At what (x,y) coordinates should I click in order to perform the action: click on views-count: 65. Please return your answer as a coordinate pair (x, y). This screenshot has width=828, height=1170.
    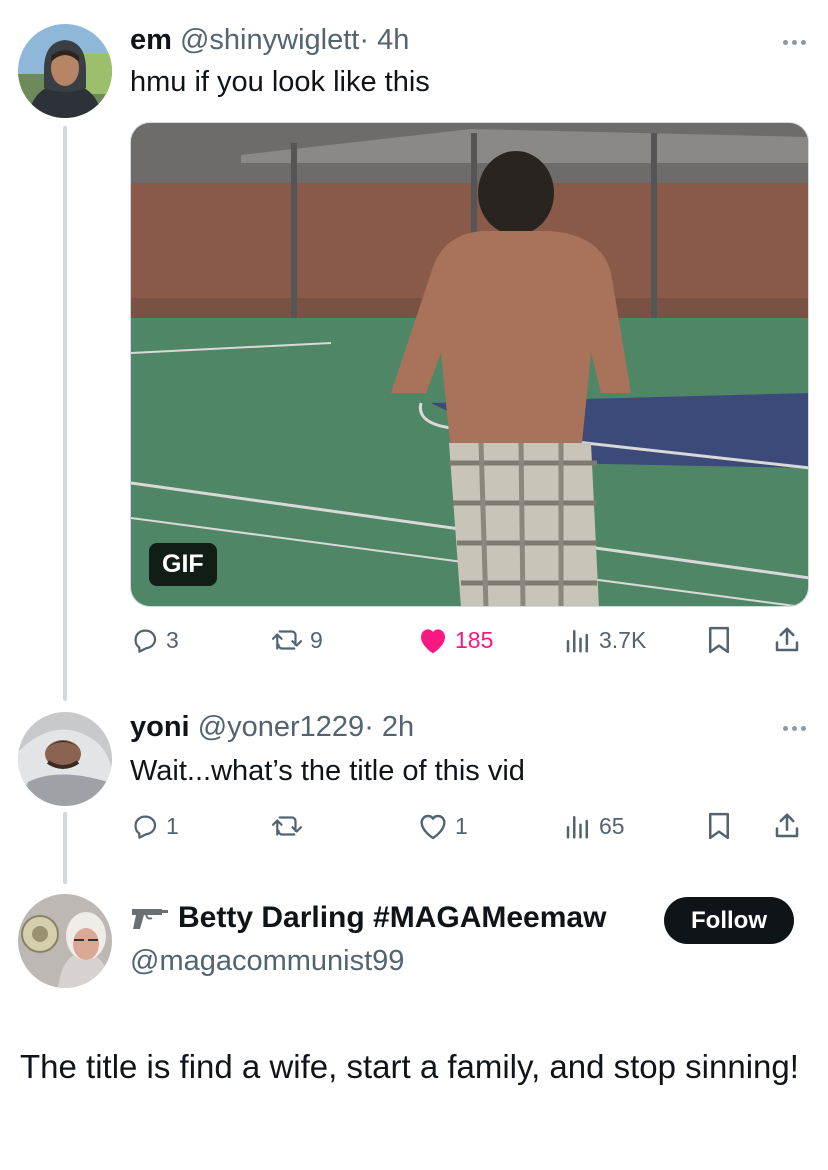
    Looking at the image, I should click on (612, 825).